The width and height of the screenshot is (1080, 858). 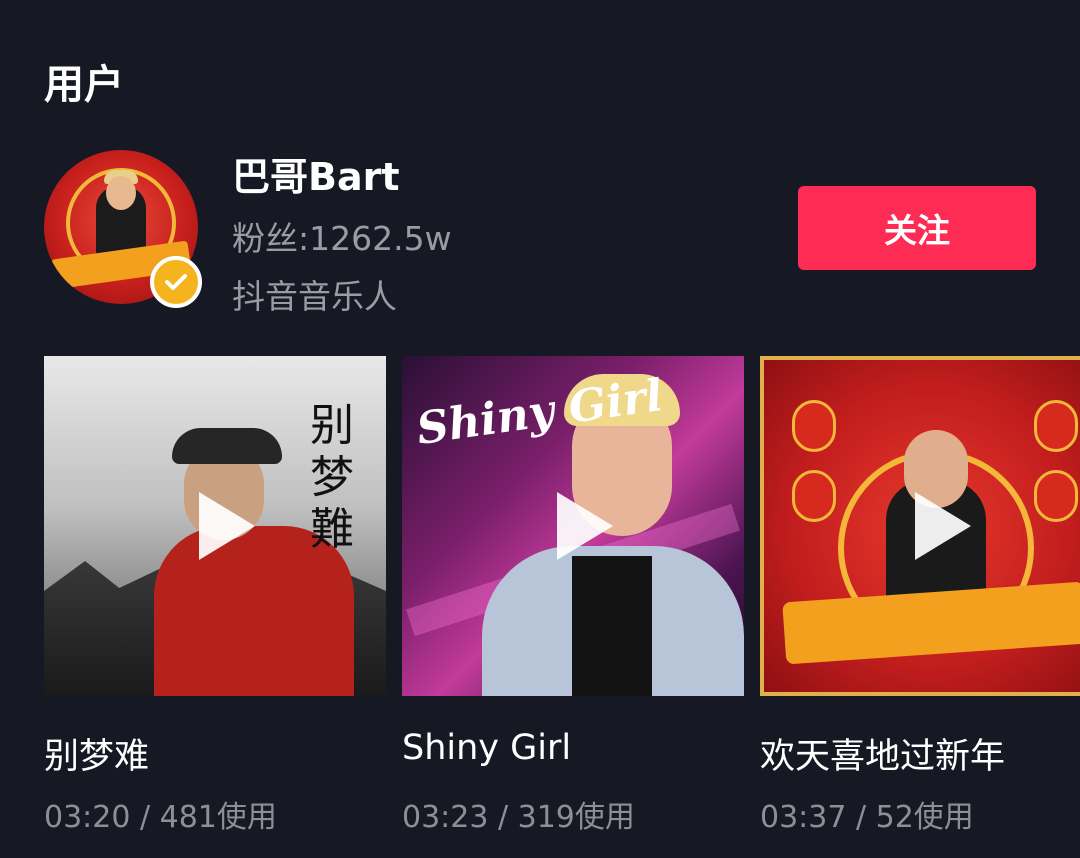 I want to click on song-cover: Shiny Girl, so click(x=573, y=526).